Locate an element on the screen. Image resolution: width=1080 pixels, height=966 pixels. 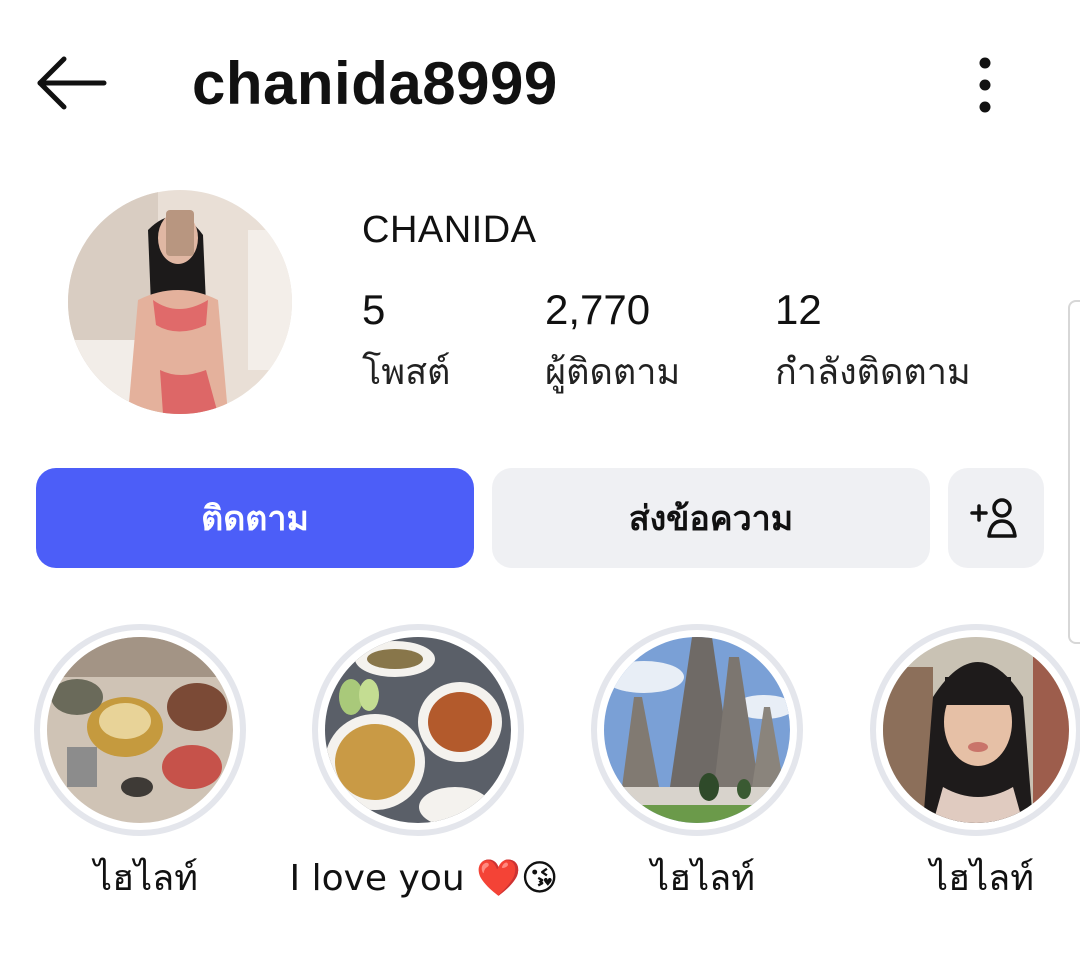
stat-following-label: กำลังติดตาม is located at coordinates (873, 372).